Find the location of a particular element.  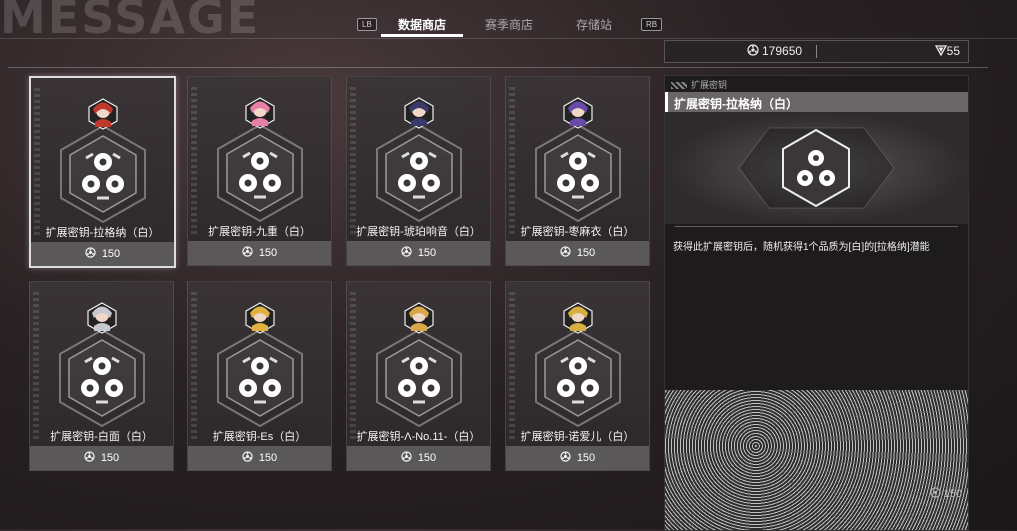

detail-category: 扩展密钥 is located at coordinates (699, 84).